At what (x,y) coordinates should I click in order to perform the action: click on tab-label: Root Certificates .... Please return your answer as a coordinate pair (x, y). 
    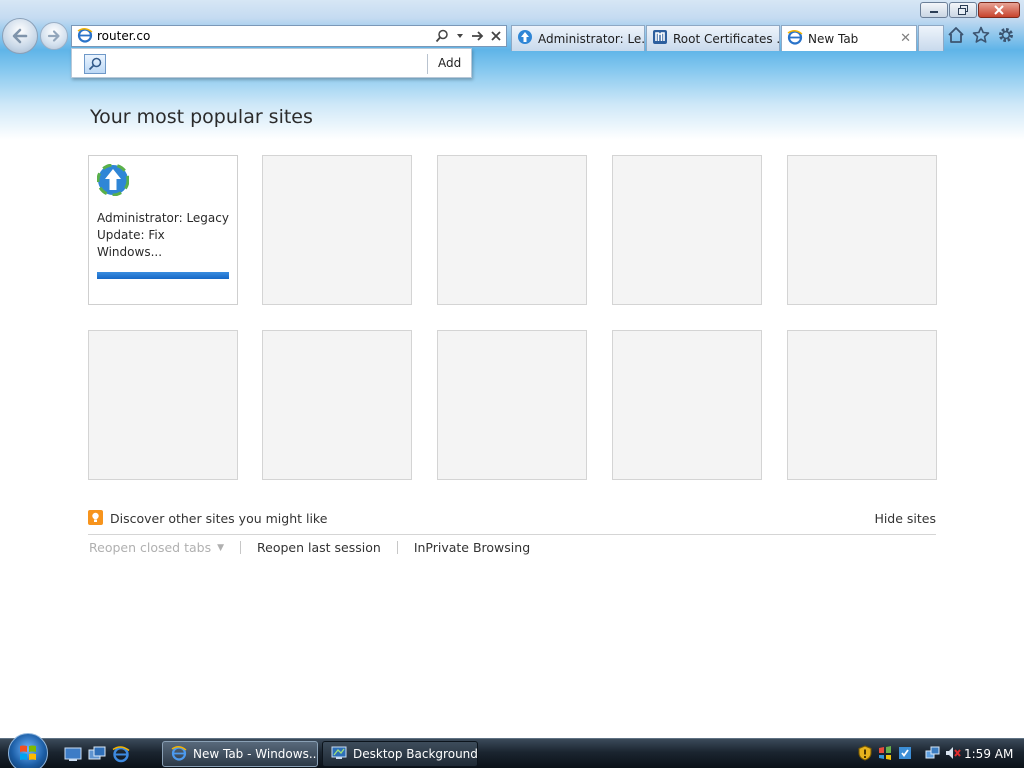
    Looking at the image, I should click on (726, 38).